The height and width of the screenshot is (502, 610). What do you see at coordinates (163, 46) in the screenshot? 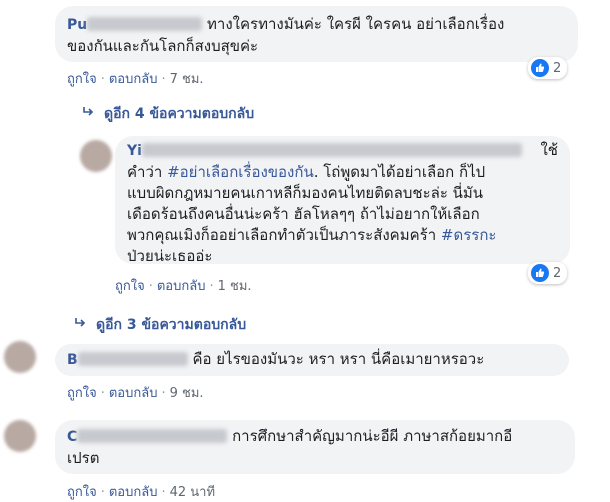
I see `comment-text: ของกันและกันโลกก็สงบสุขค่ะ` at bounding box center [163, 46].